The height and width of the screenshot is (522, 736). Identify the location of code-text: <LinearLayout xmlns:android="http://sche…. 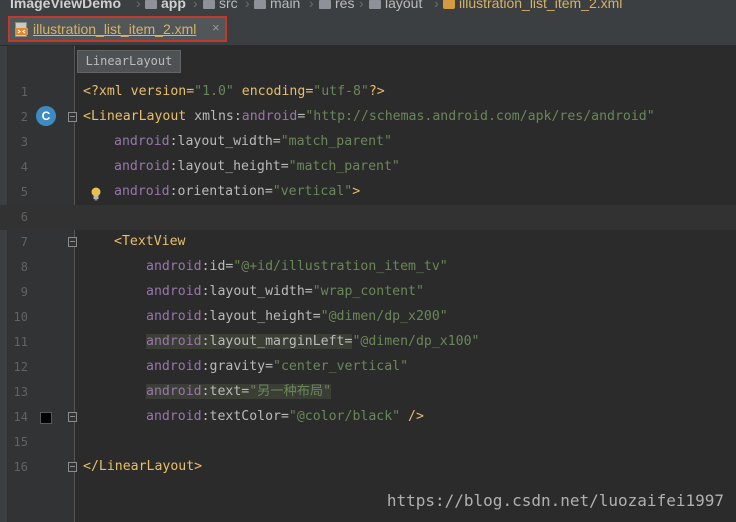
(369, 117).